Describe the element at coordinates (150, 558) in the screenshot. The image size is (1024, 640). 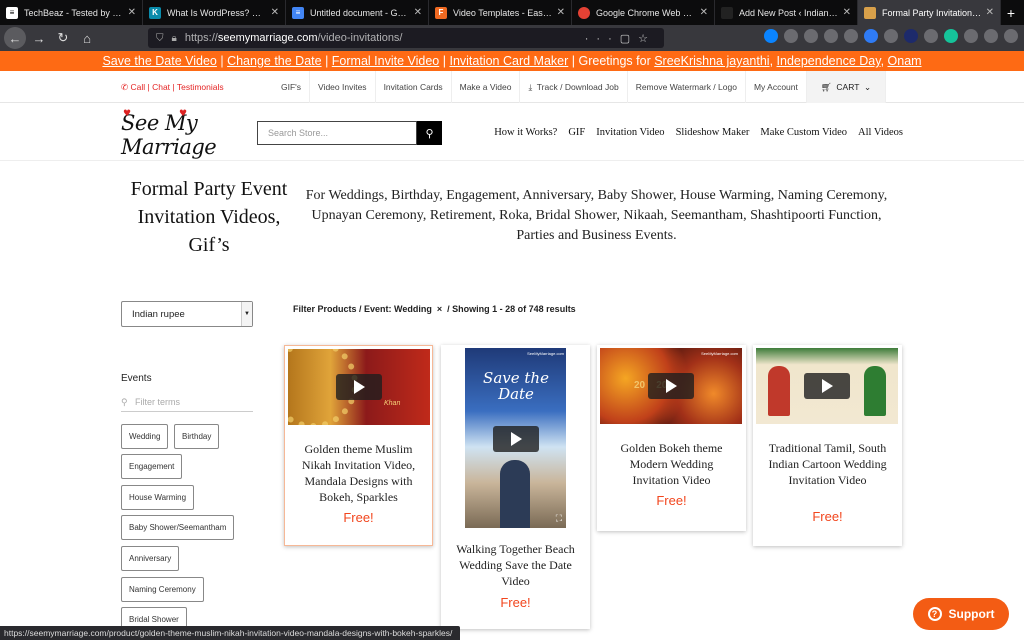
I see `event-chip-anniversary: Anniversary` at that location.